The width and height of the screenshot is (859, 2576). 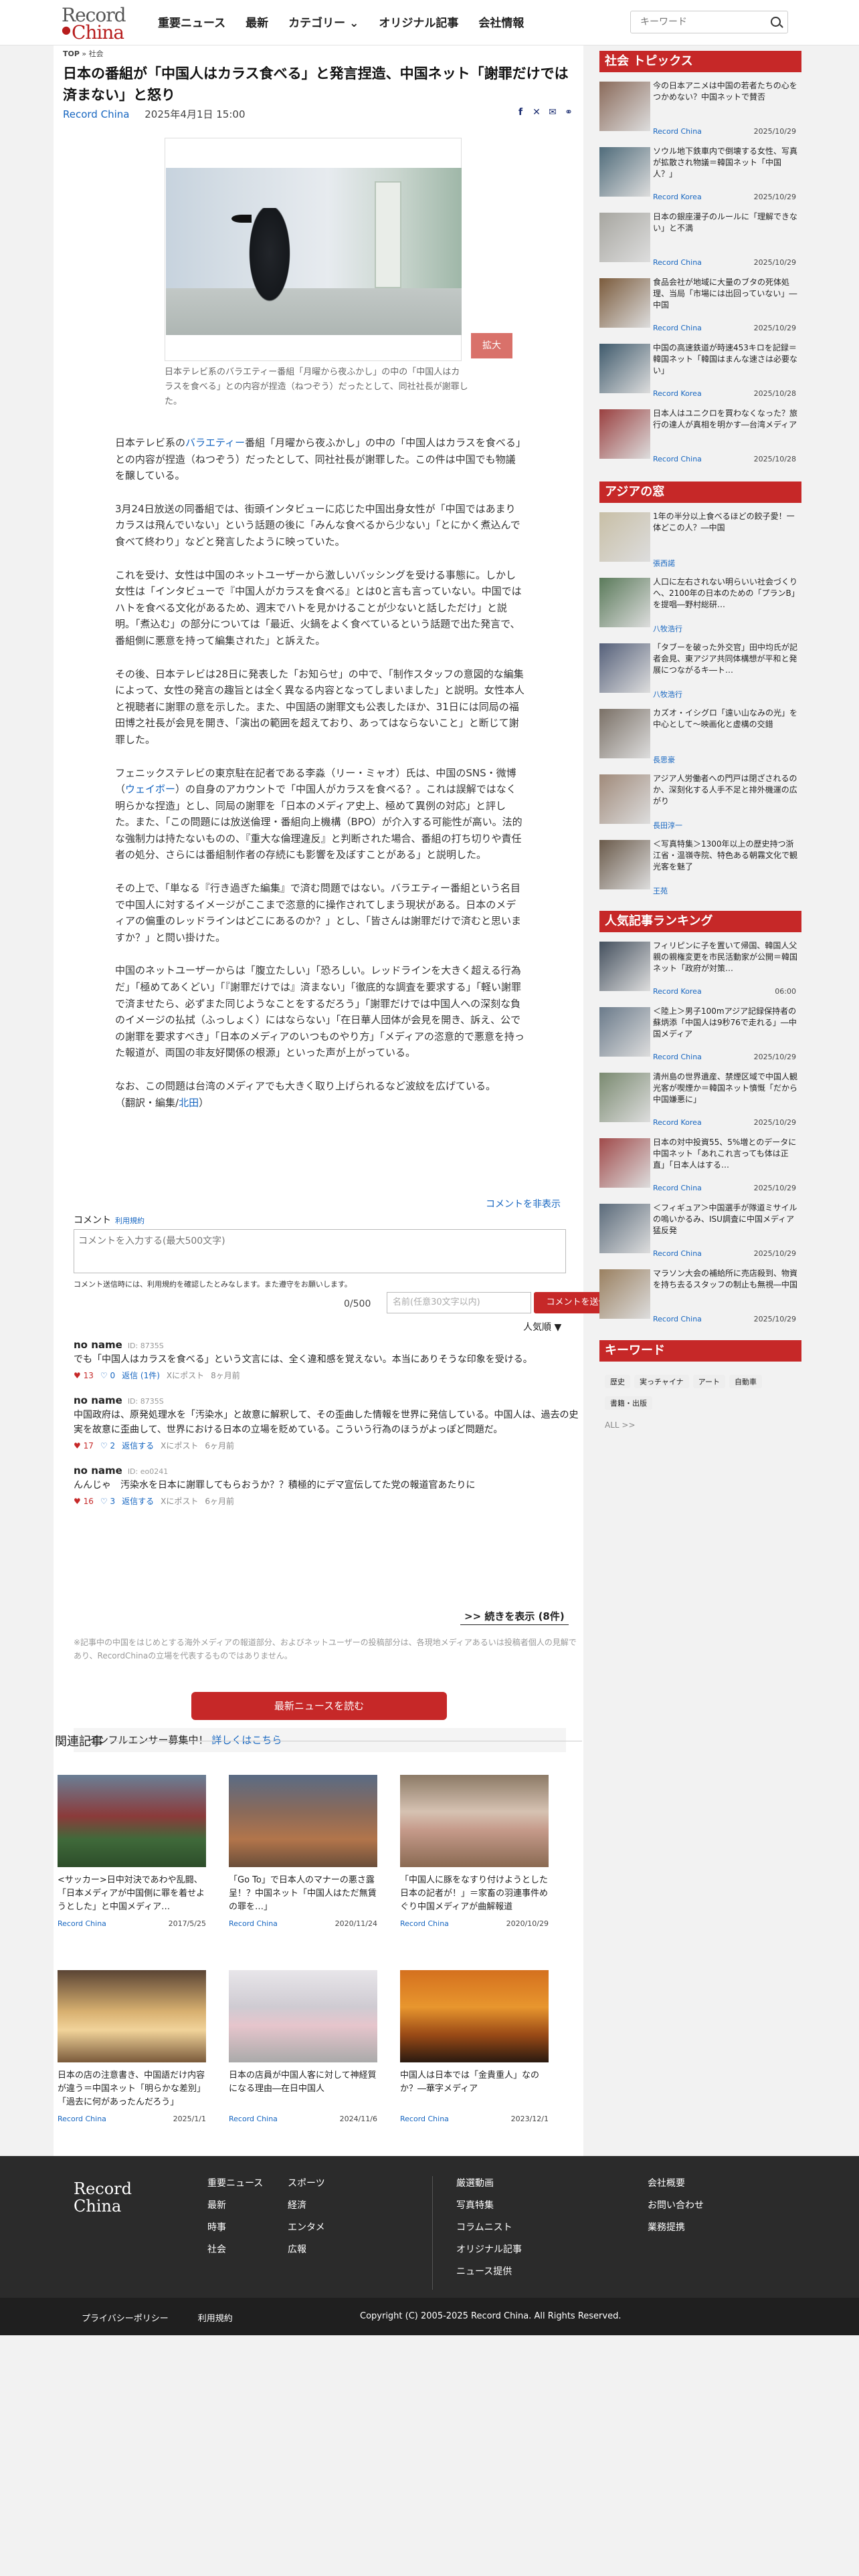 What do you see at coordinates (107, 1375) in the screenshot?
I see `dislike-button: ♡ 0` at bounding box center [107, 1375].